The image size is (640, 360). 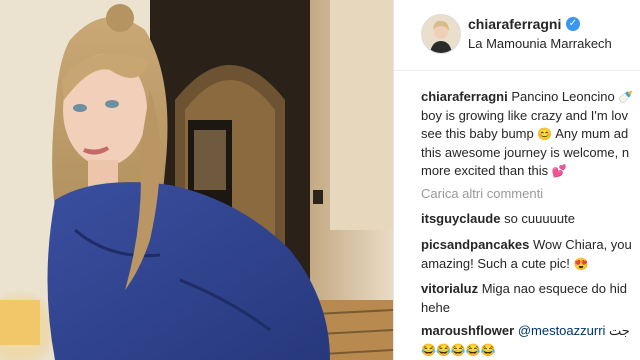 I want to click on avatar-image, so click(x=441, y=34).